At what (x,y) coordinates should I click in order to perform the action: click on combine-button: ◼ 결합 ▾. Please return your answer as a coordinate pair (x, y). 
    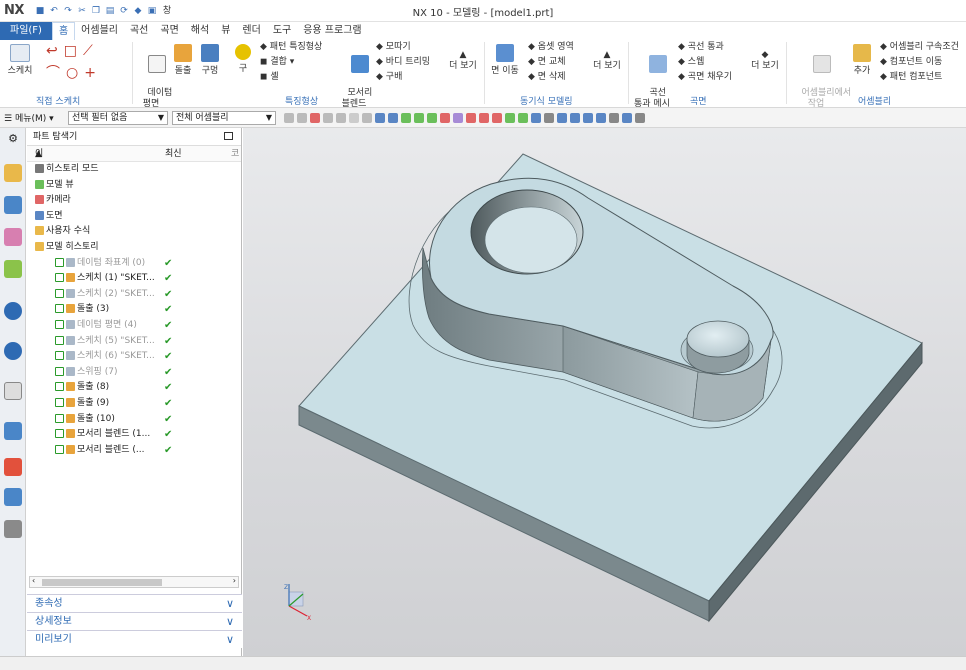
    Looking at the image, I should click on (277, 62).